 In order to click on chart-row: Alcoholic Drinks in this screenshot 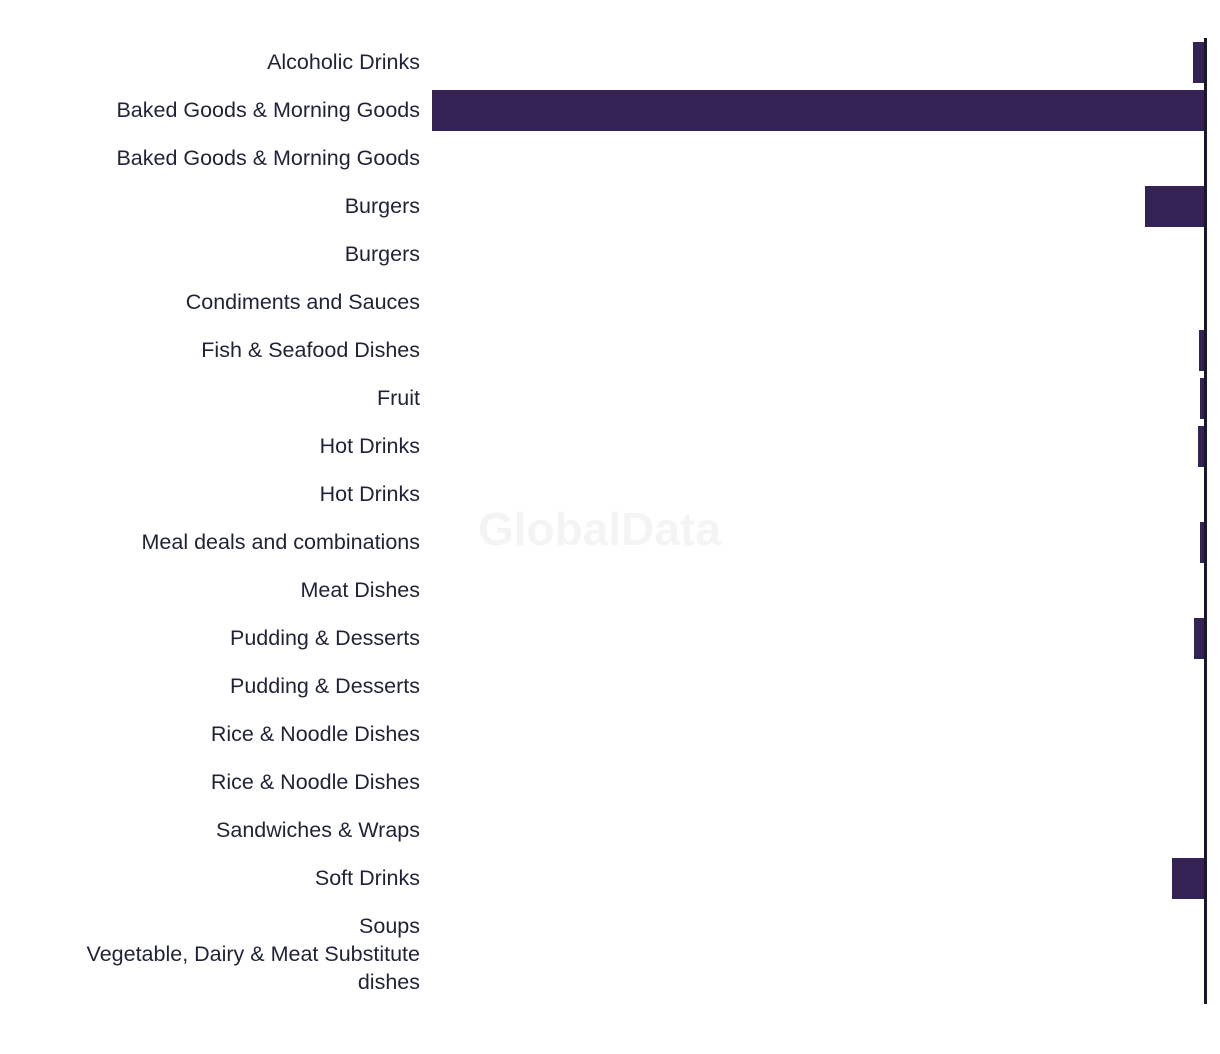, I will do `click(610, 62)`.